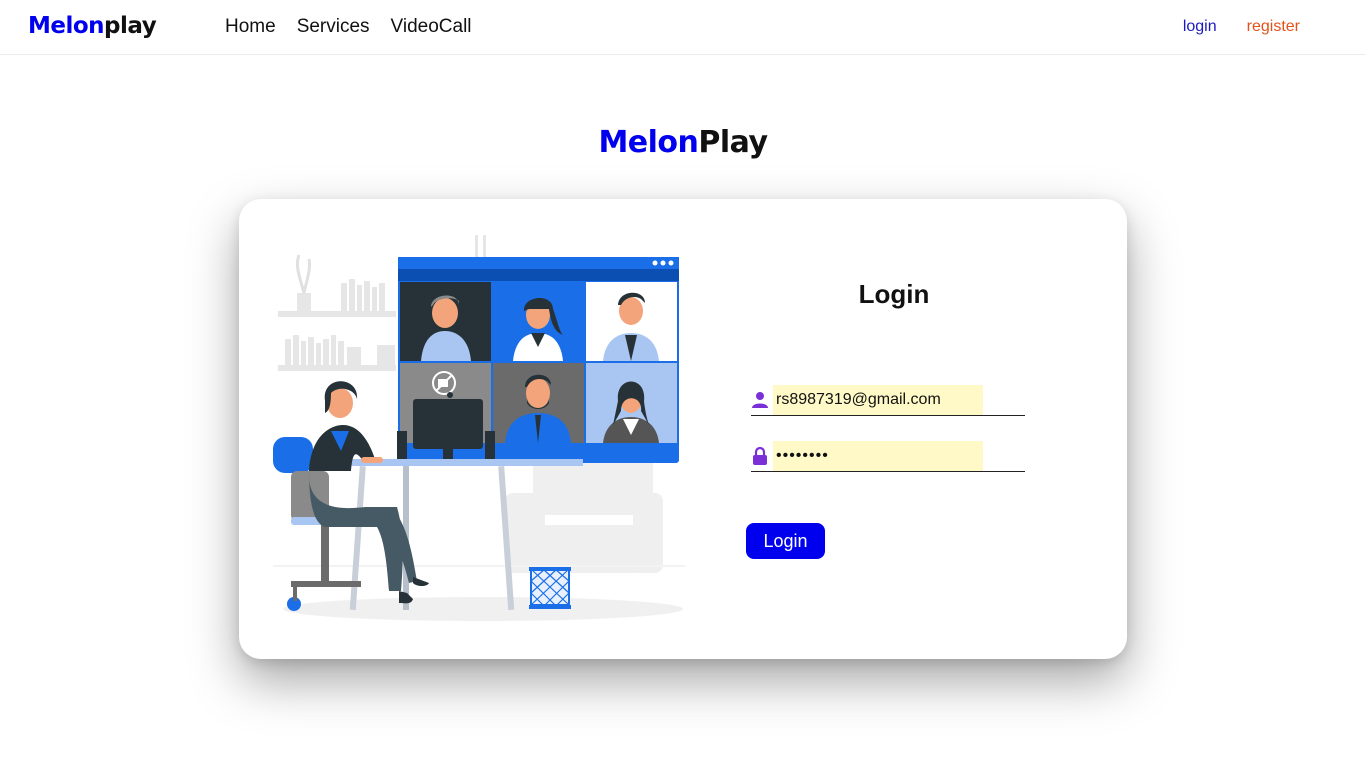  I want to click on password-input: ••••••••, so click(878, 456).